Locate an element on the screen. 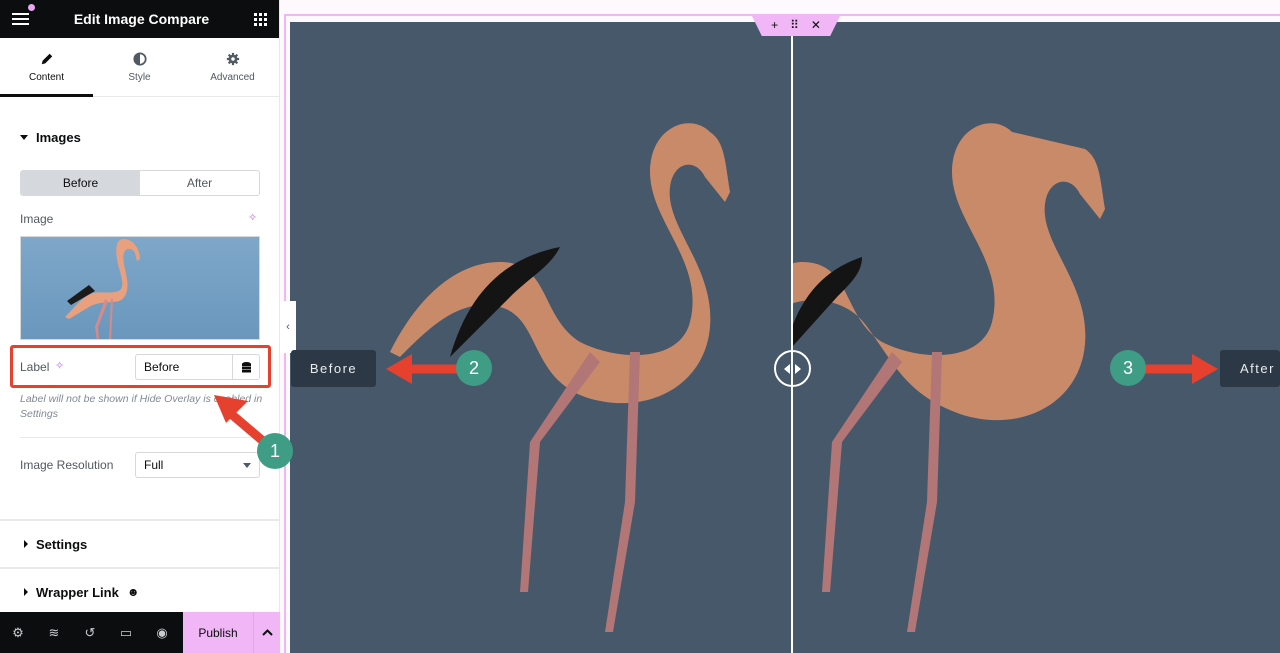 Image resolution: width=1280 pixels, height=653 pixels. panel-header: Edit Image Compare is located at coordinates (139, 19).